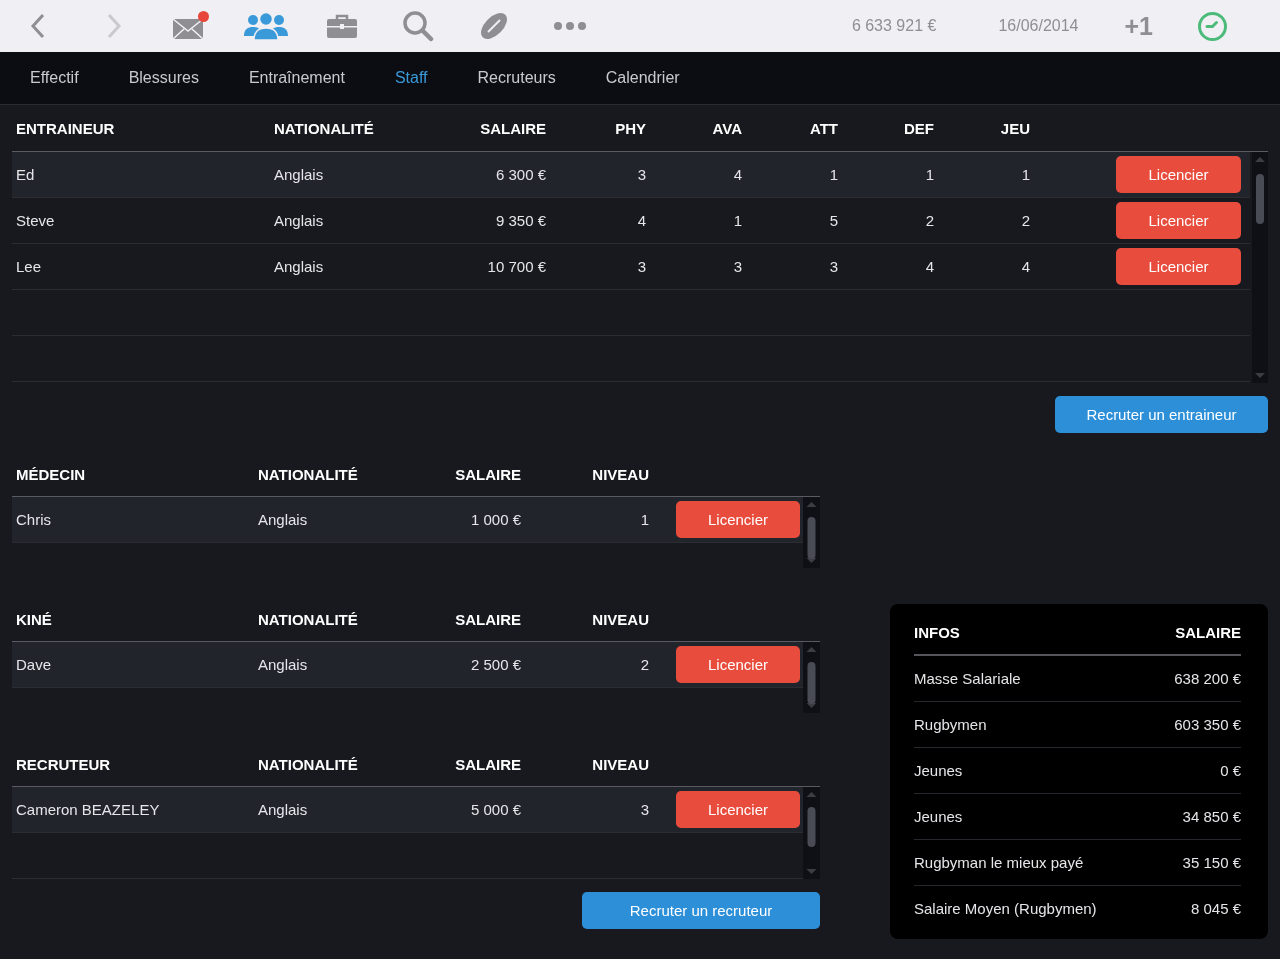 The width and height of the screenshot is (1280, 959). What do you see at coordinates (33, 519) in the screenshot?
I see `table-cell-text: Chris` at bounding box center [33, 519].